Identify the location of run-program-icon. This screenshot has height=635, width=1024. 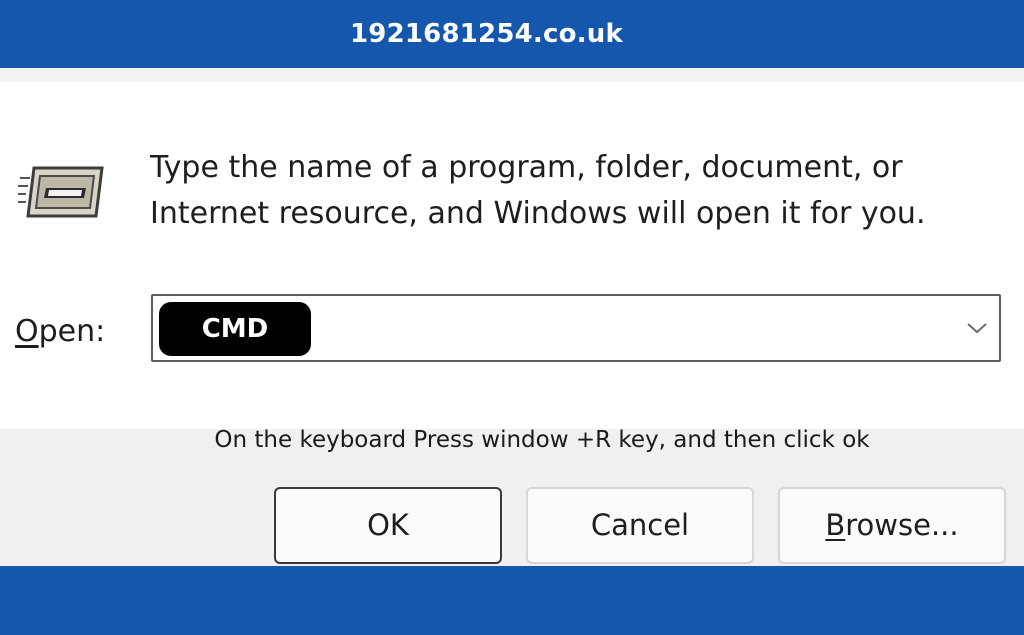
(61, 192).